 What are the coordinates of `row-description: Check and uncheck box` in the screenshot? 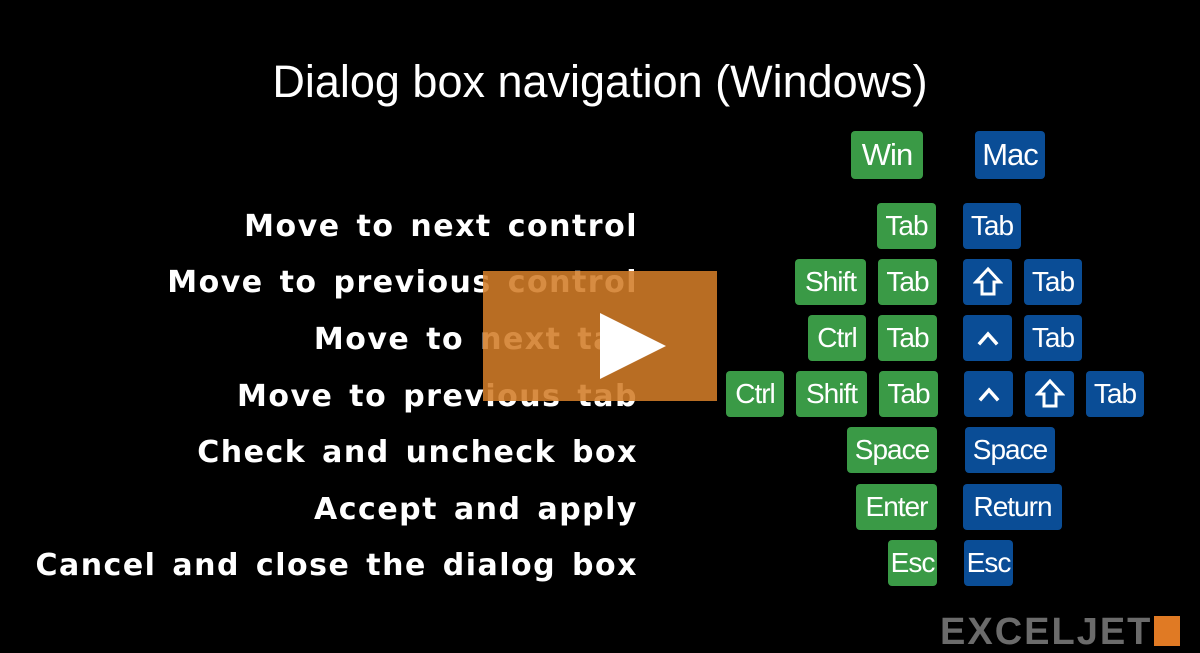 It's located at (417, 452).